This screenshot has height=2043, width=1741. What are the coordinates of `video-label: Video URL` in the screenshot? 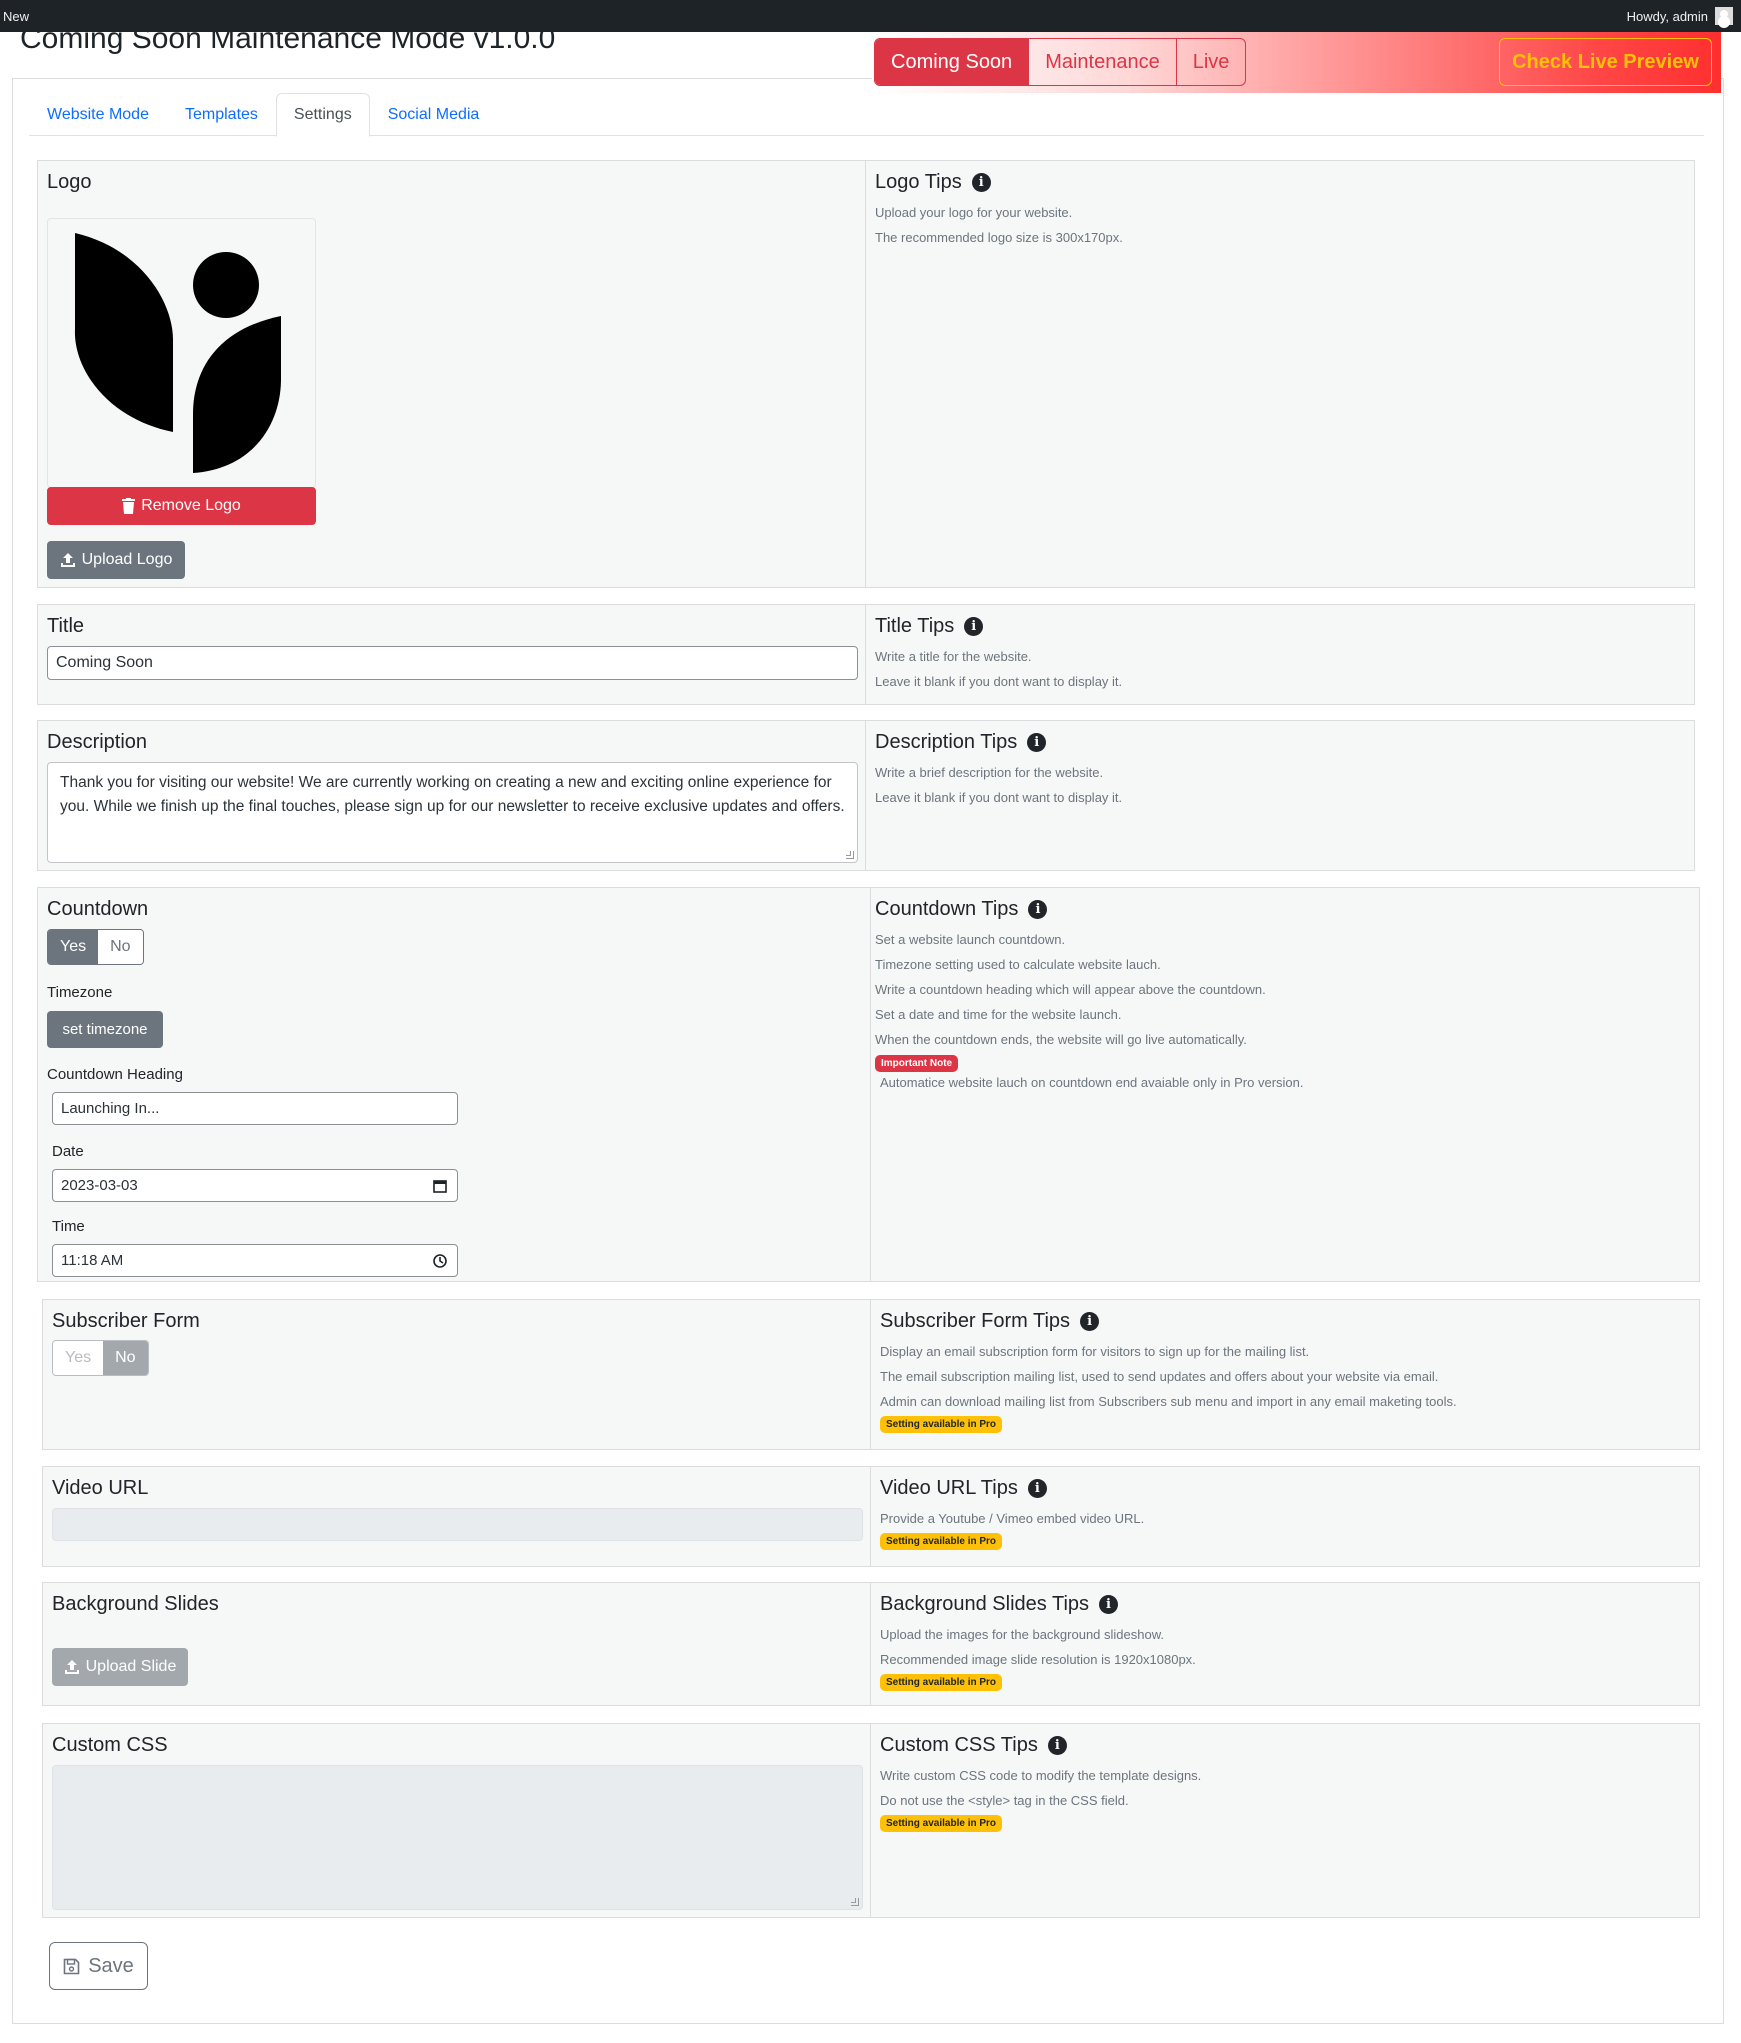 It's located at (100, 1488).